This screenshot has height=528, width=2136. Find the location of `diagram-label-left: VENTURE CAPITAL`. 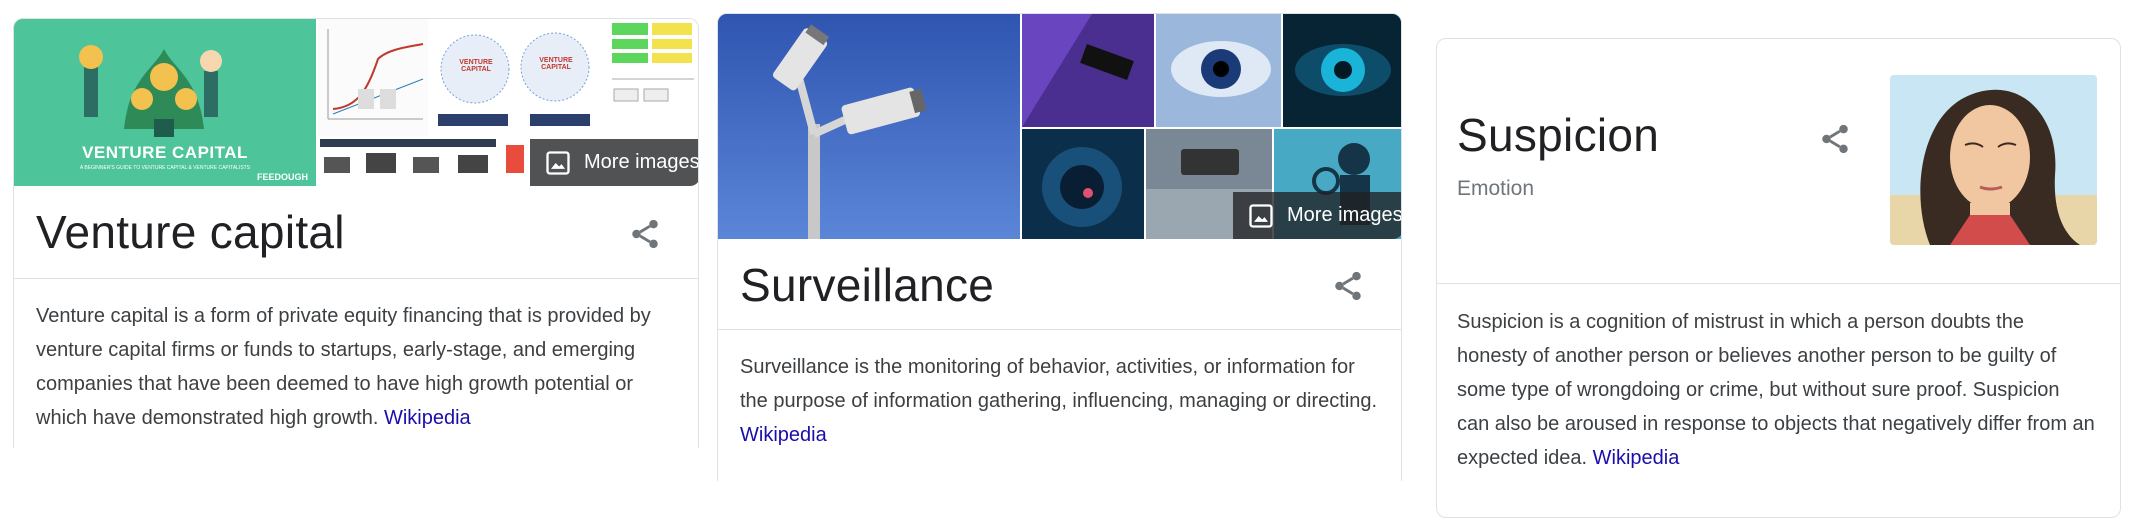

diagram-label-left: VENTURE CAPITAL is located at coordinates (476, 66).